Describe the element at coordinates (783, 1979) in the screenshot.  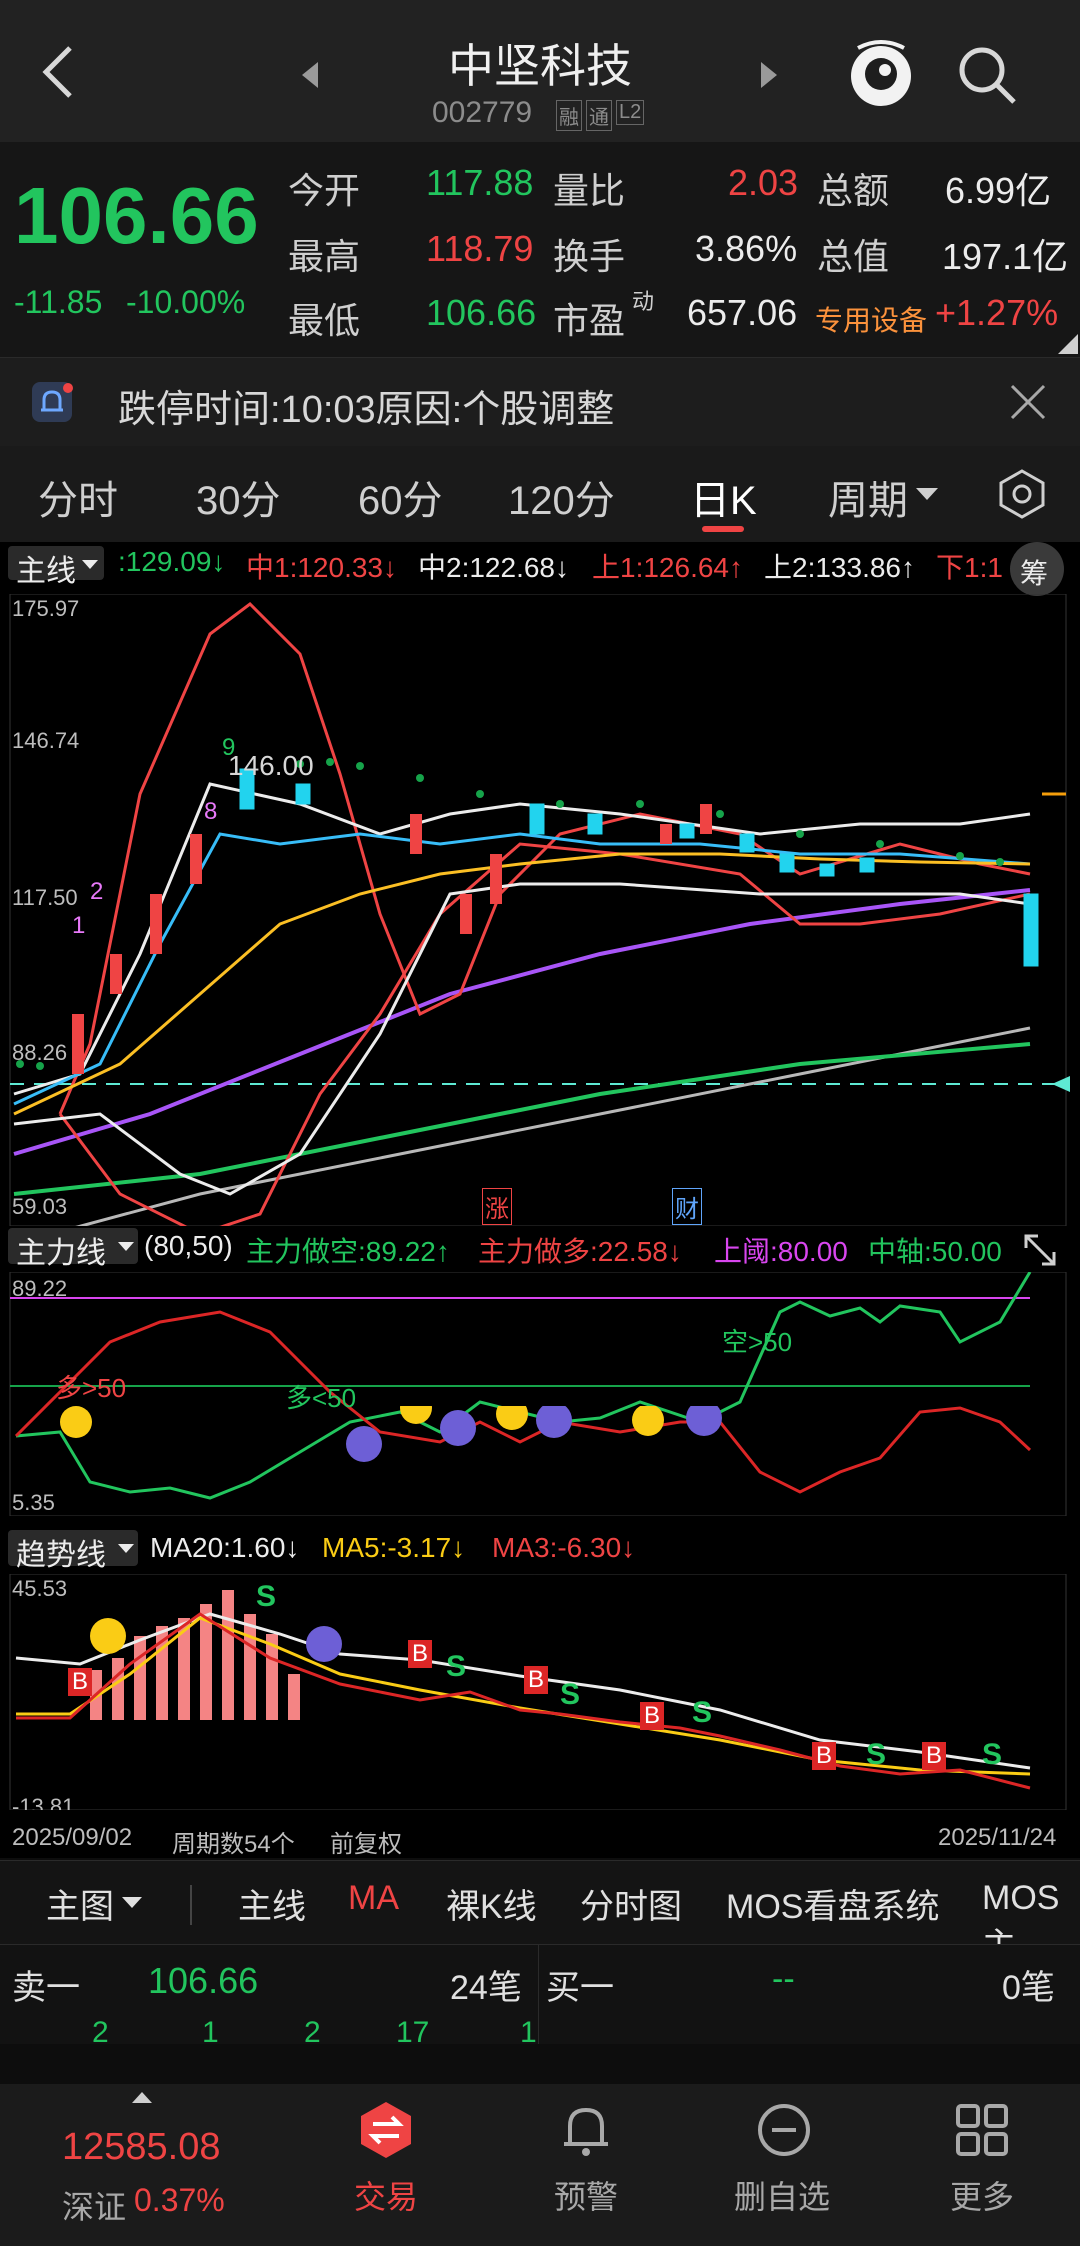
I see `buy-price: --` at that location.